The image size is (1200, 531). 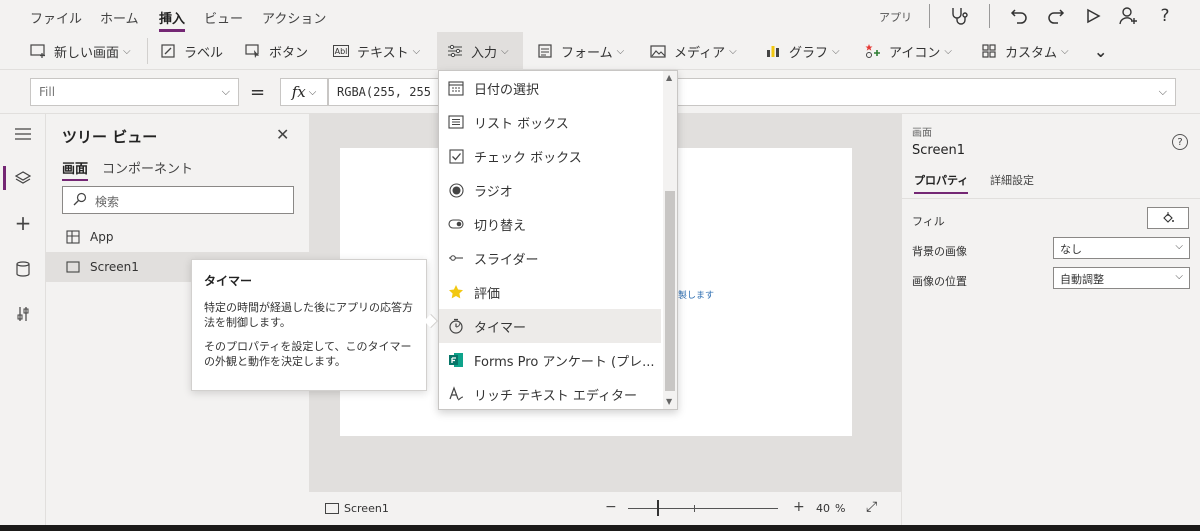 What do you see at coordinates (938, 150) in the screenshot?
I see `control-name: Screen1` at bounding box center [938, 150].